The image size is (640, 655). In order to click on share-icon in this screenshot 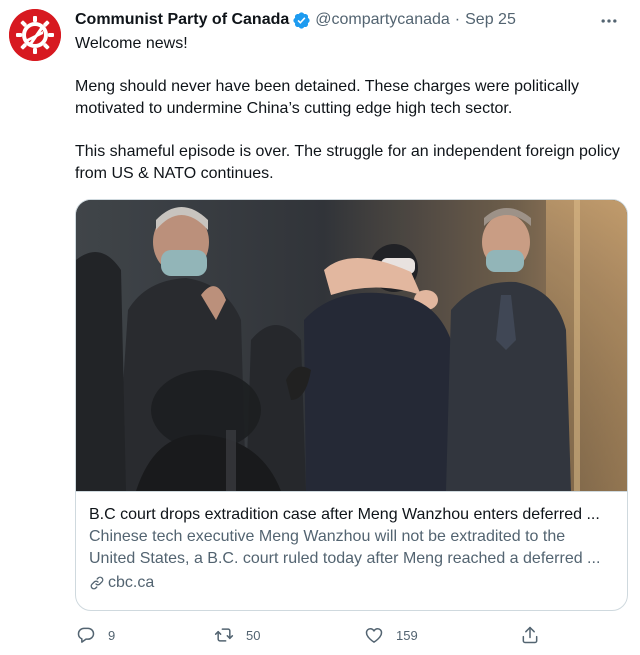, I will do `click(530, 635)`.